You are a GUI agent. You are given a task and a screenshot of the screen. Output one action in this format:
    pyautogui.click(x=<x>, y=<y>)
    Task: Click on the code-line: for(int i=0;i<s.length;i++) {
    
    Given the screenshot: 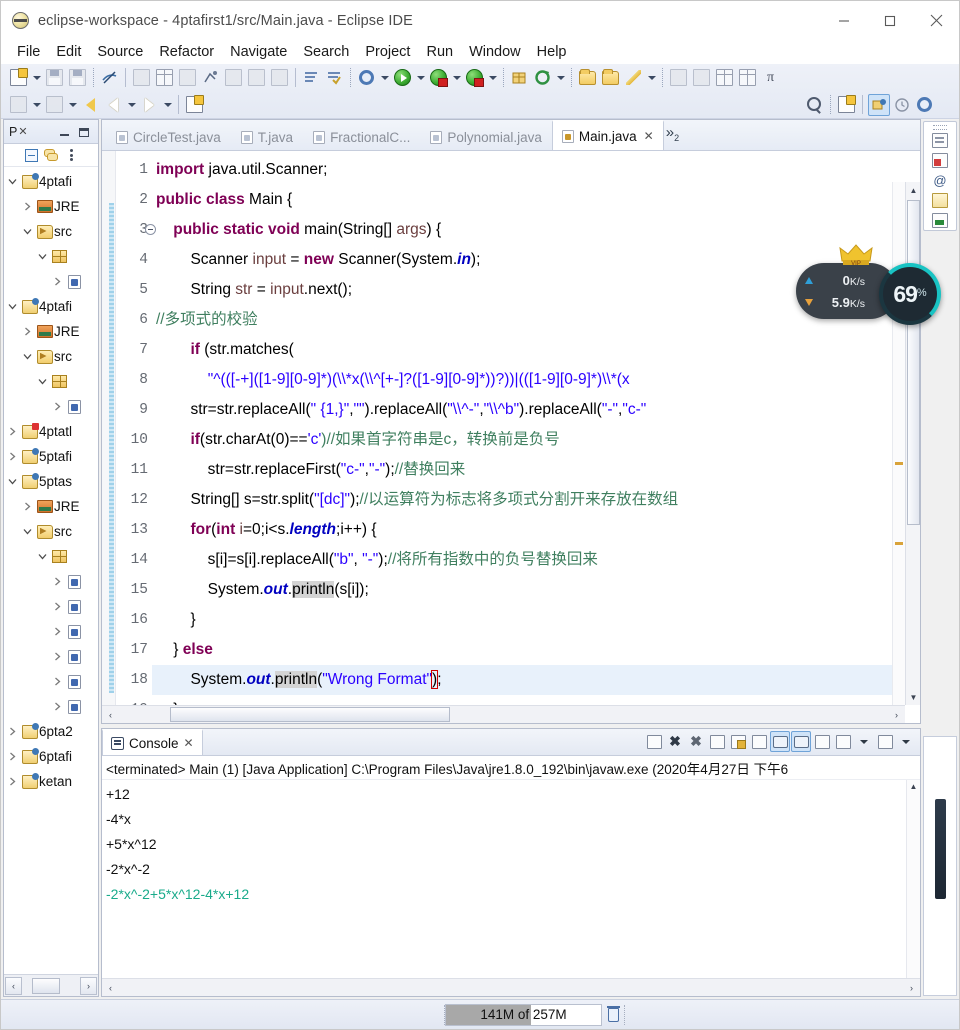 What is the action you would take?
    pyautogui.click(x=536, y=530)
    